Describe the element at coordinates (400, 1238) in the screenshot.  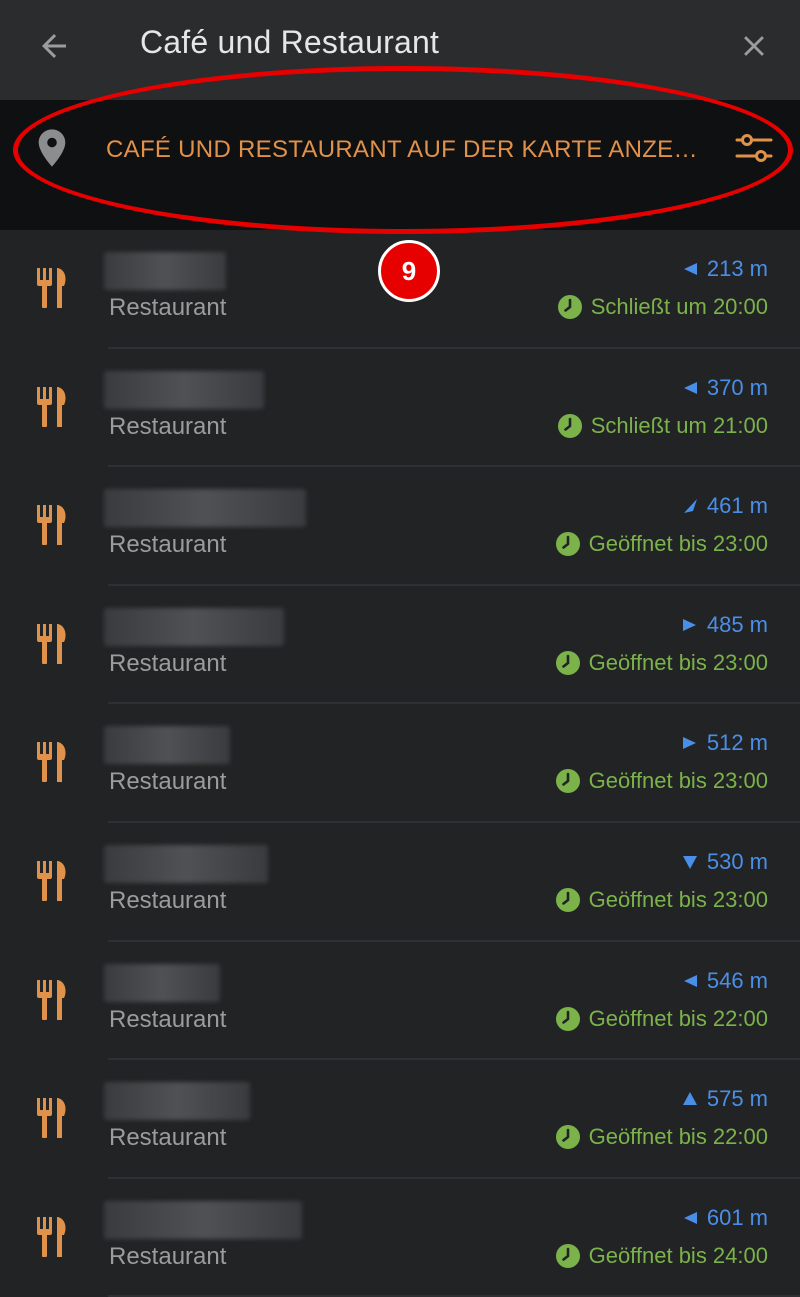
I see `result-row: Restaurant 601 m Geöffnet bis 24:00` at that location.